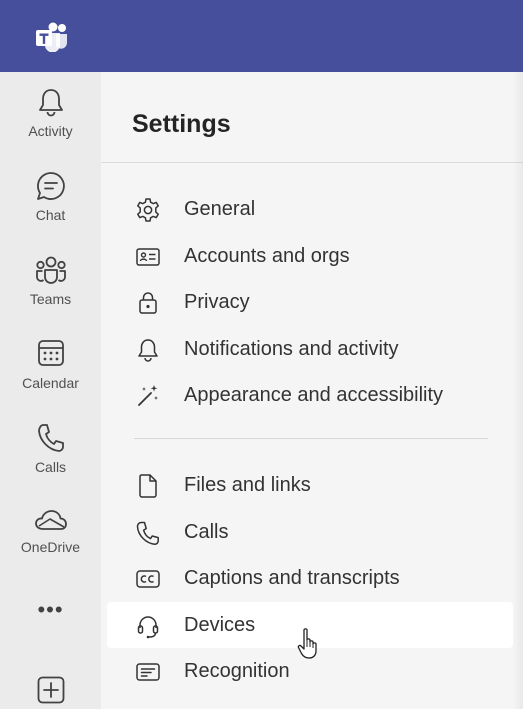  I want to click on section-divider, so click(311, 438).